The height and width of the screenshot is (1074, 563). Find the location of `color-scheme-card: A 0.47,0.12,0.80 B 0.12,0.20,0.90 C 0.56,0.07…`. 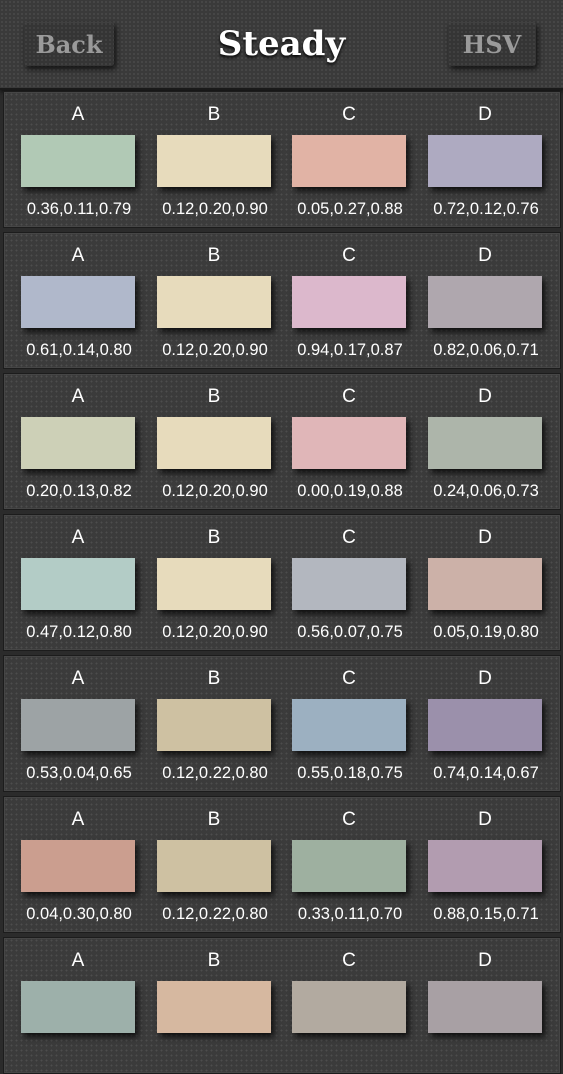

color-scheme-card: A 0.47,0.12,0.80 B 0.12,0.20,0.90 C 0.56,0.07… is located at coordinates (282, 582).